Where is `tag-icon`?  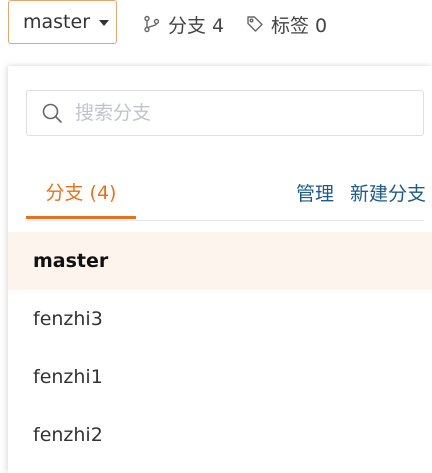 tag-icon is located at coordinates (255, 24).